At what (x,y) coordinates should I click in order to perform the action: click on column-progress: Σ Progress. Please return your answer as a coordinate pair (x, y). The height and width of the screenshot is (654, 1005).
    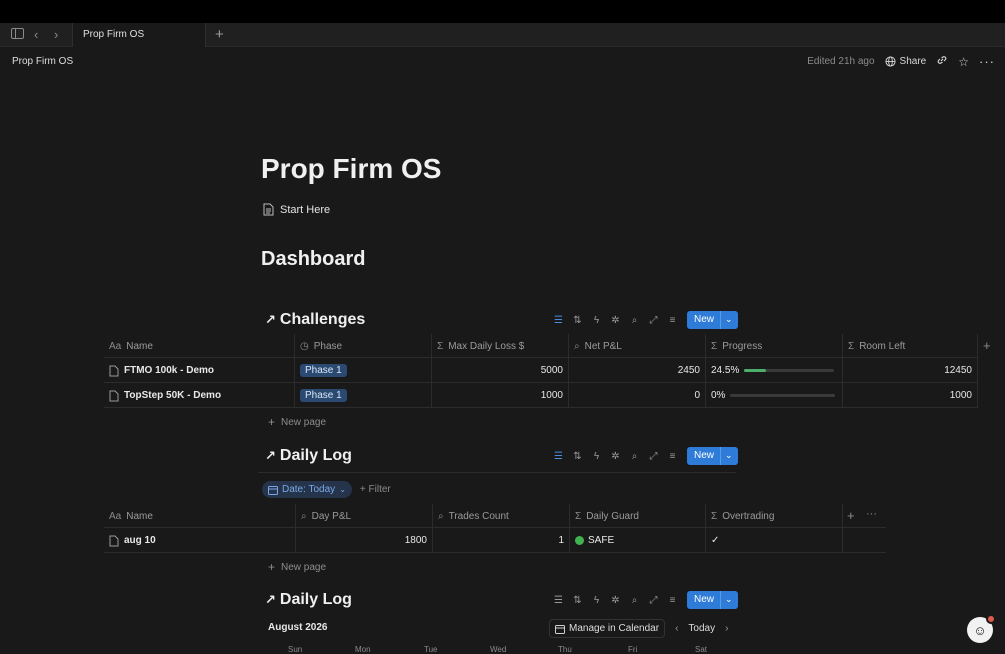
    Looking at the image, I should click on (774, 346).